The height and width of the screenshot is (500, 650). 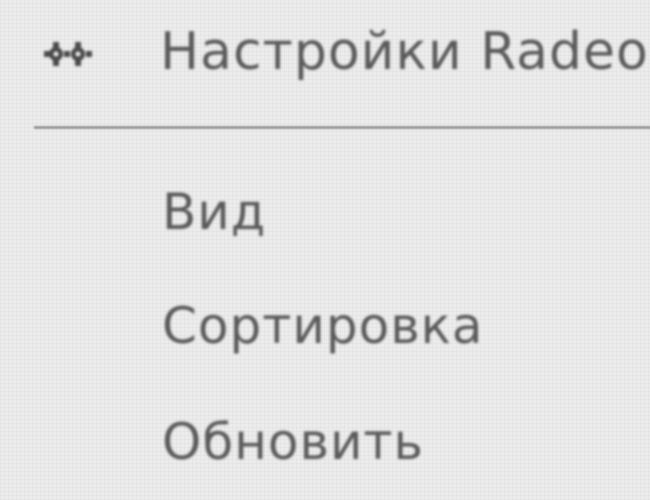 I want to click on menu-item-label: Настройки Radeon, so click(x=405, y=52).